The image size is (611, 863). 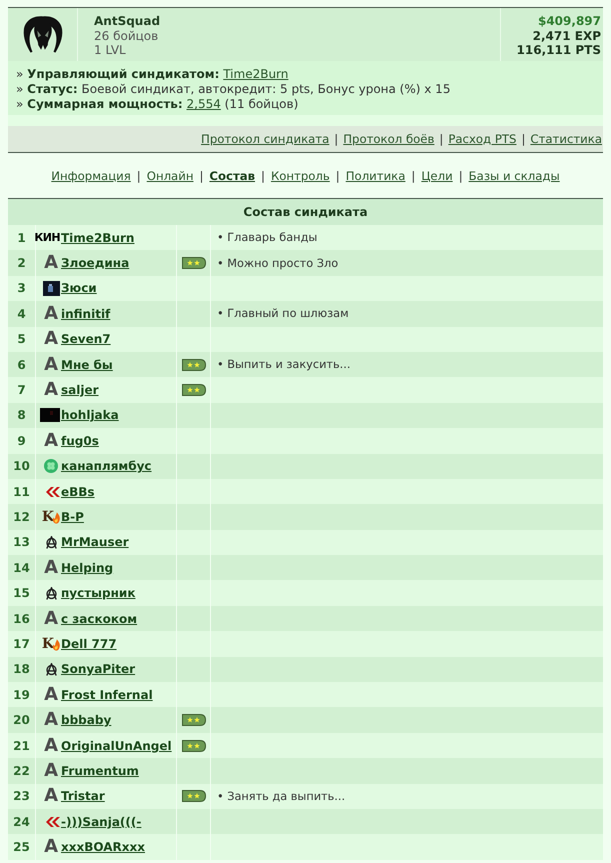 What do you see at coordinates (21, 441) in the screenshot?
I see `row-number: 9` at bounding box center [21, 441].